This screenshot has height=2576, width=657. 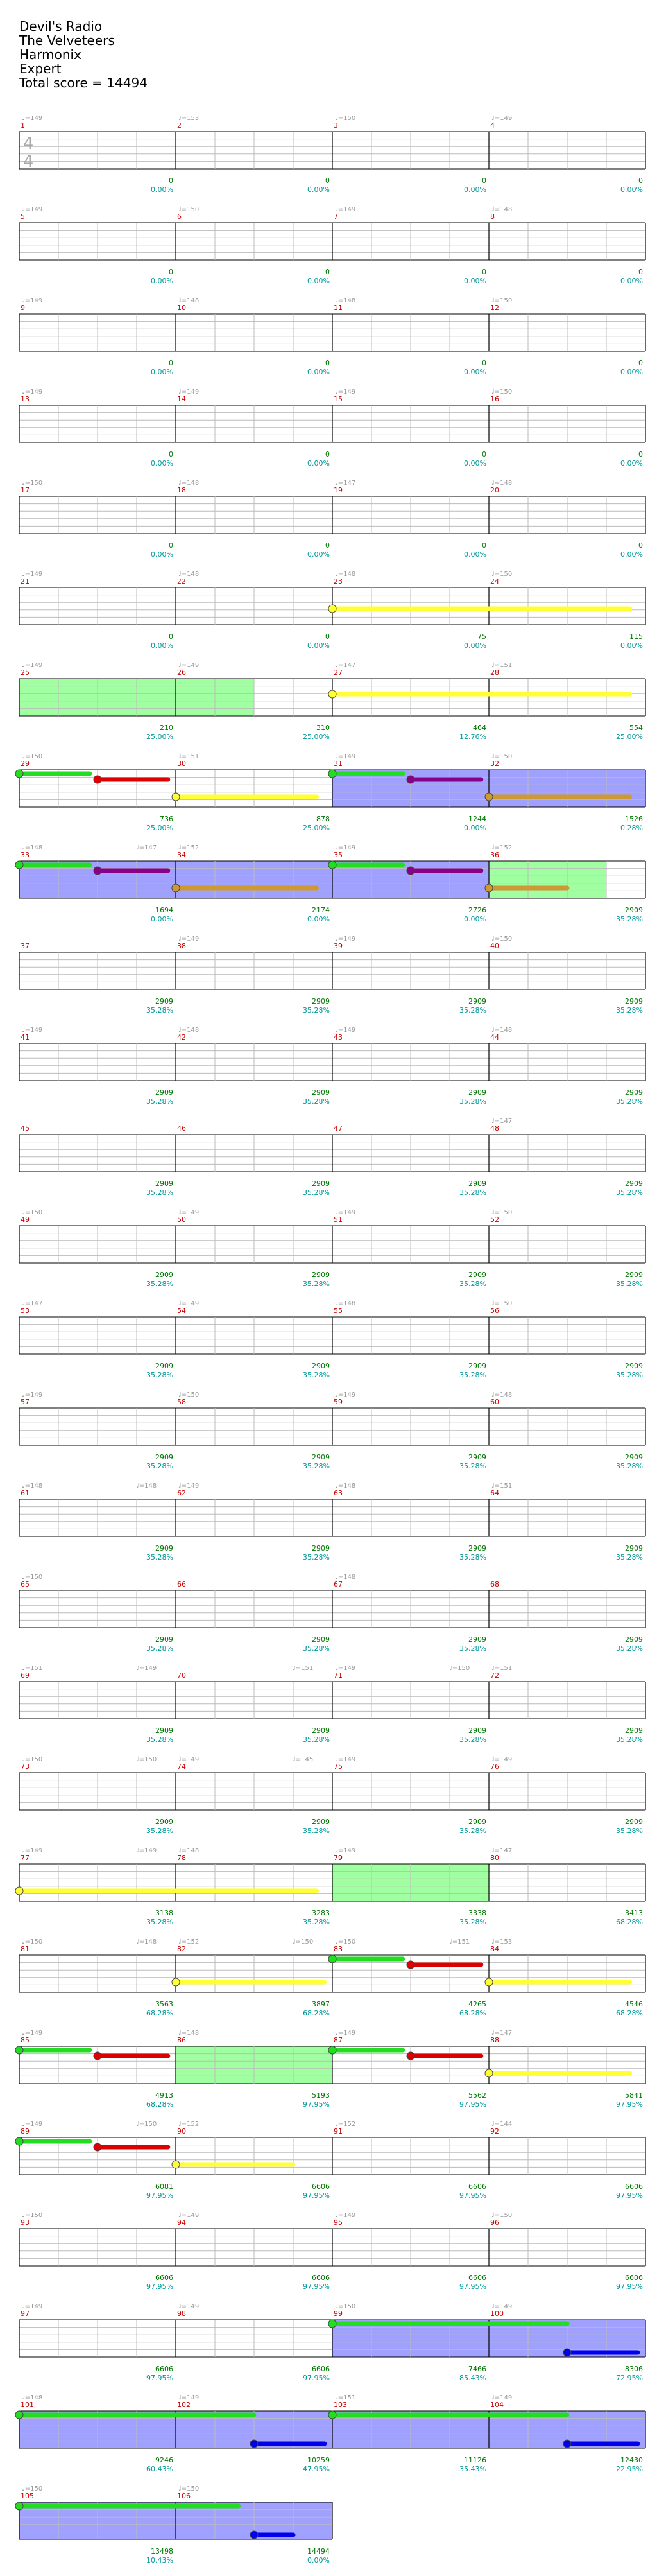 What do you see at coordinates (164, 2095) in the screenshot?
I see `measure-score: 4913` at bounding box center [164, 2095].